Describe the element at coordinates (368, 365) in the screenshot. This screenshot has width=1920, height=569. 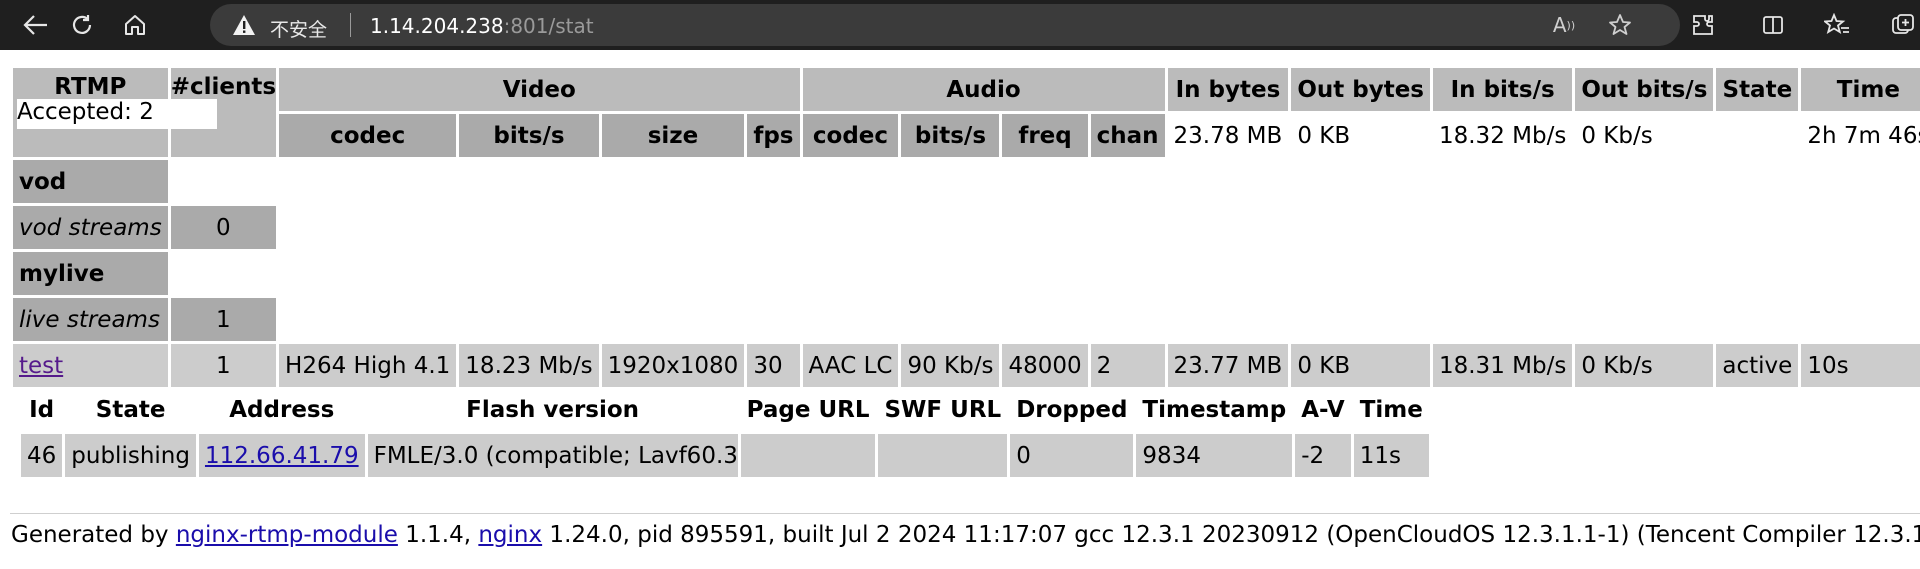
I see `stream-video-codec: H264 High 4.1` at that location.